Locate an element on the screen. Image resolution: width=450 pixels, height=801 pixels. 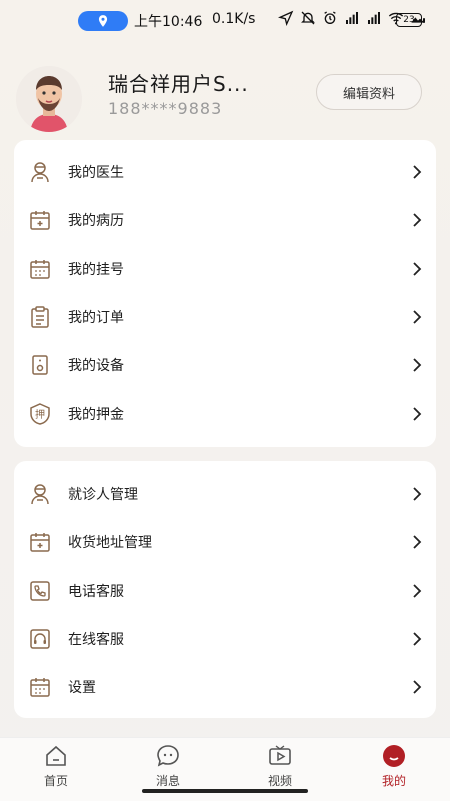
deposit-icon: 押 is located at coordinates (40, 414).